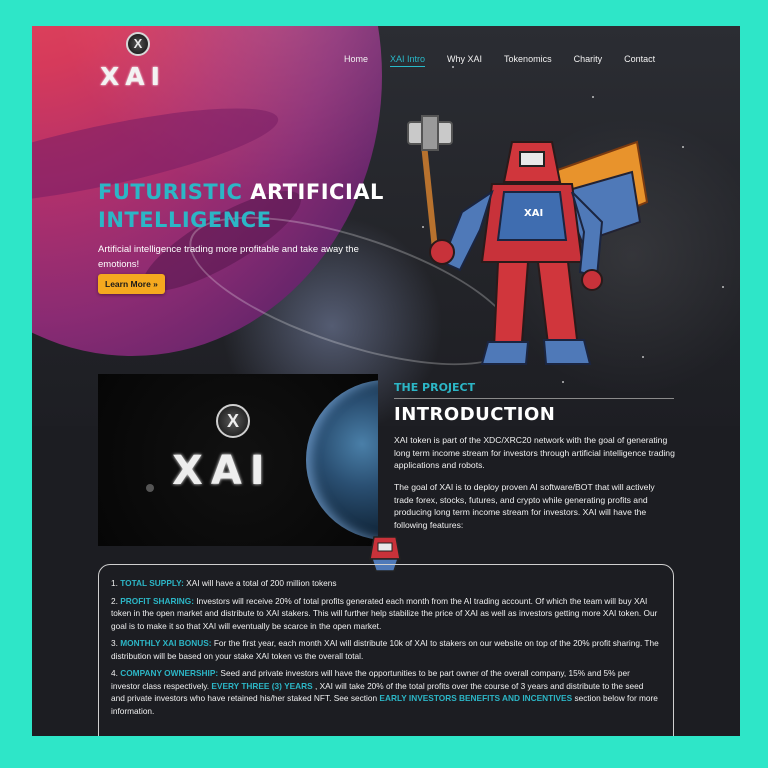 Image resolution: width=768 pixels, height=768 pixels. Describe the element at coordinates (475, 698) in the screenshot. I see `early-investors-link: EARLY INVESTORS BENEFITS AND INCENTIVES` at that location.